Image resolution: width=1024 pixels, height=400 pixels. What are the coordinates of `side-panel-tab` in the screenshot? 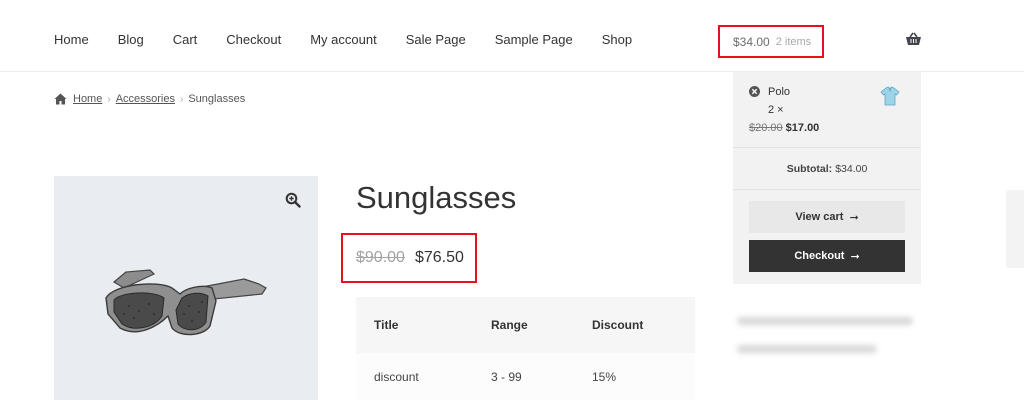 It's located at (1015, 229).